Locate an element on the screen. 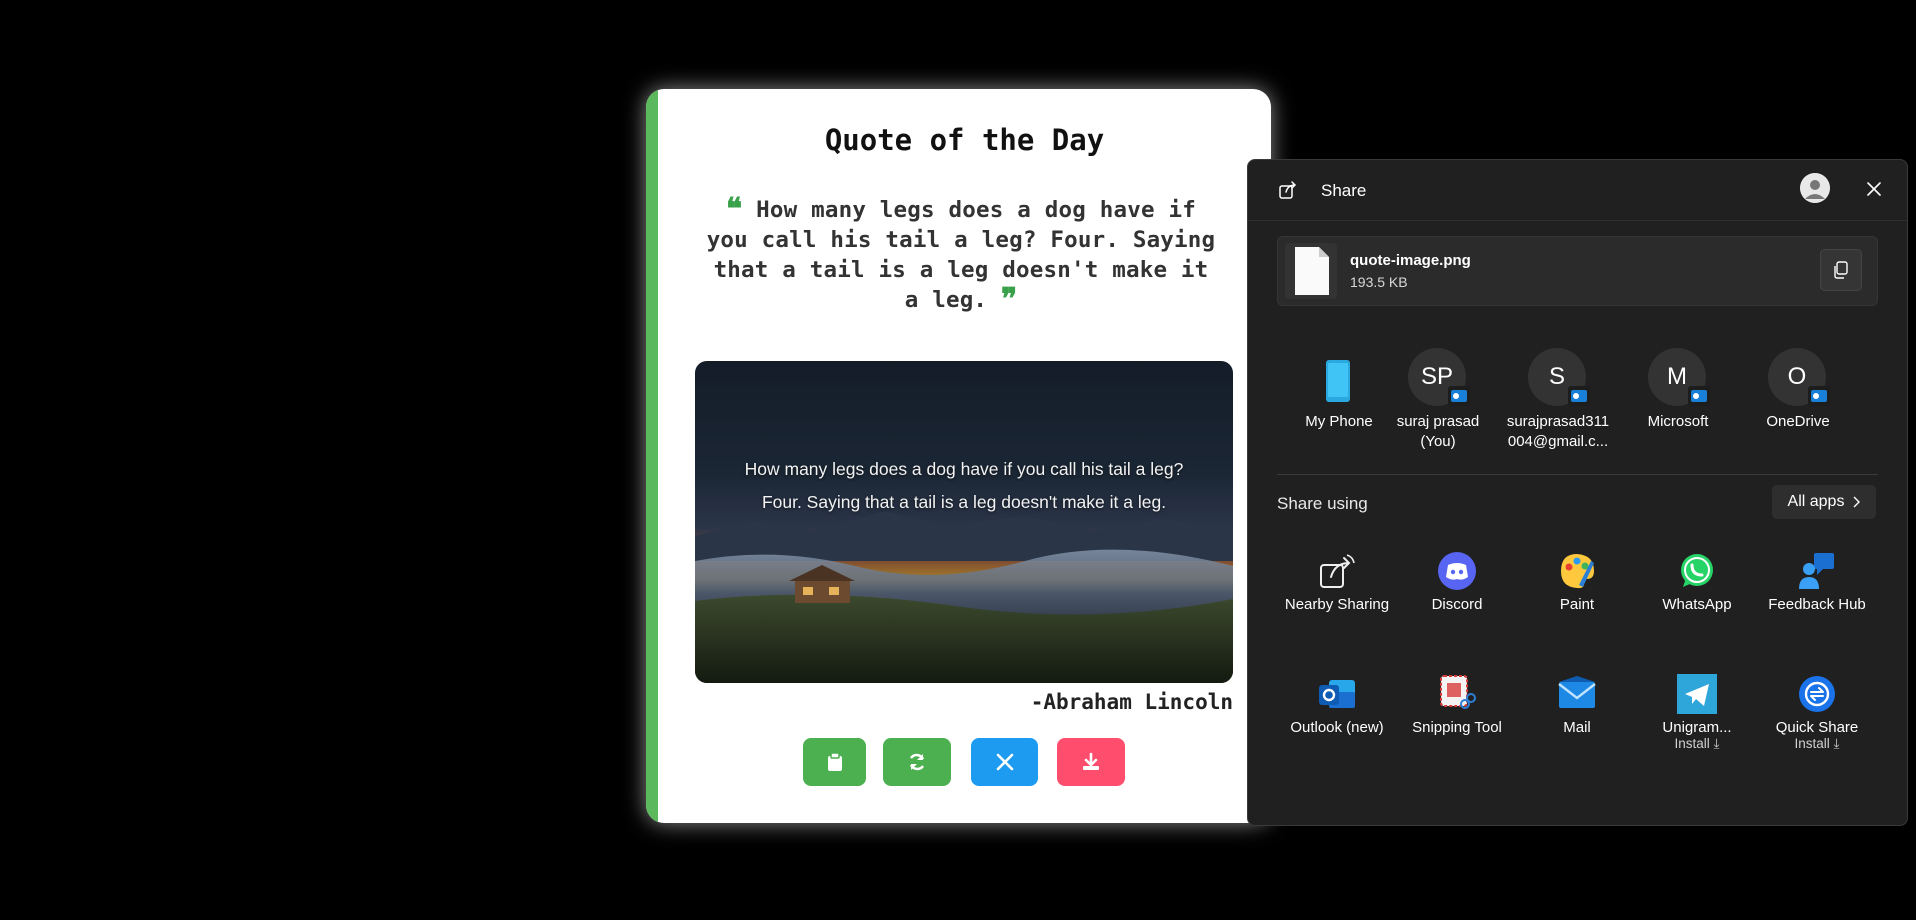 The image size is (1916, 920). app-quick-share: Quick Share Install ⤓ is located at coordinates (1817, 714).